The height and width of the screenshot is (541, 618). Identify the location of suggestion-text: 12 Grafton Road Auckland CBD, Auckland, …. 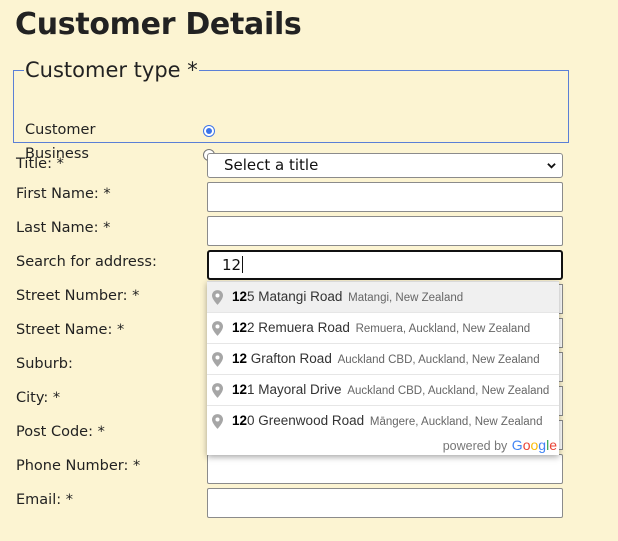
(386, 358).